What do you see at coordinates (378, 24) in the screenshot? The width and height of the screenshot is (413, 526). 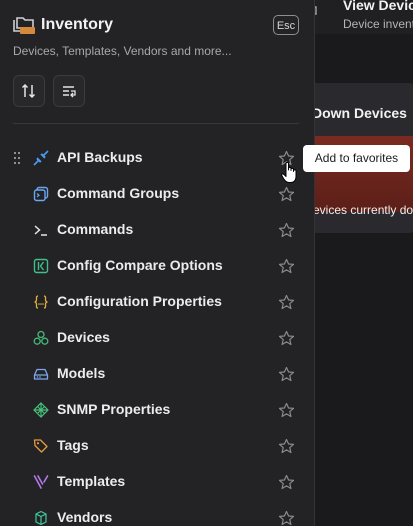 I see `background-subtitle: Device invent` at bounding box center [378, 24].